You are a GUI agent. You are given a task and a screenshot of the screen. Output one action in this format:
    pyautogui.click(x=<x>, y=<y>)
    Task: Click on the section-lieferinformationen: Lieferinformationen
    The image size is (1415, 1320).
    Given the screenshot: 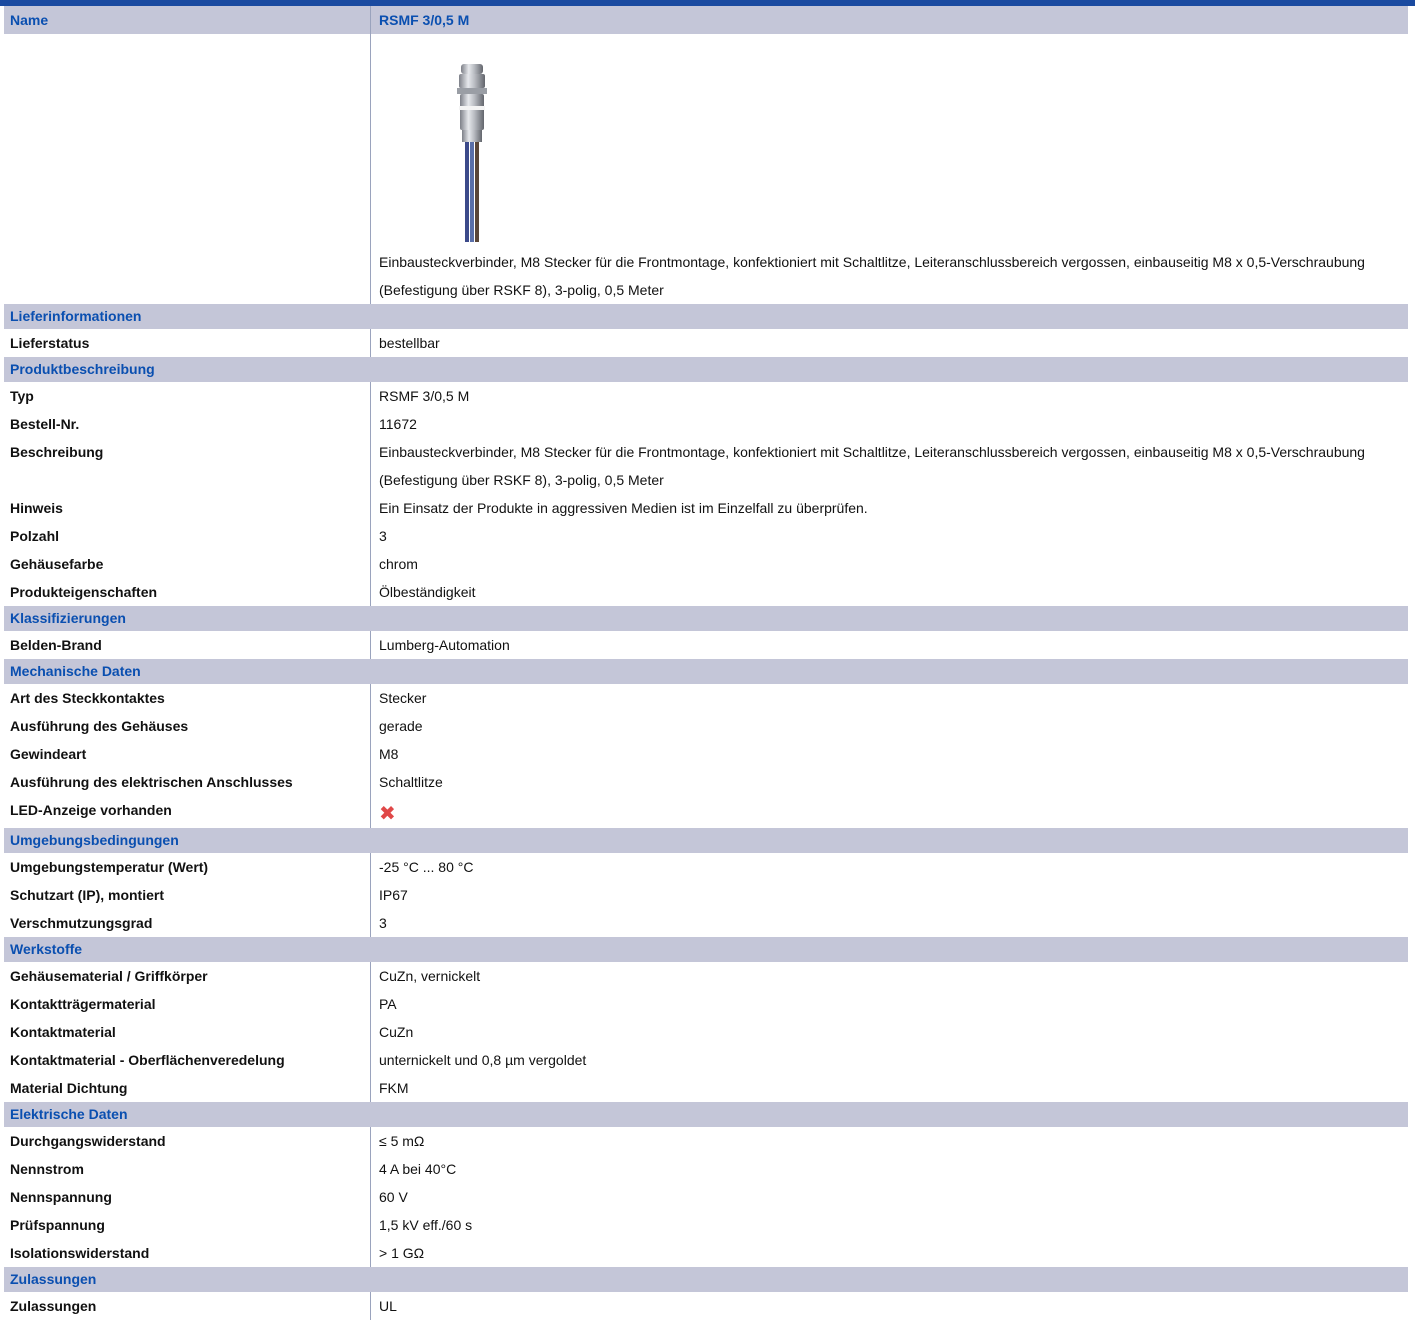 What is the action you would take?
    pyautogui.click(x=706, y=316)
    